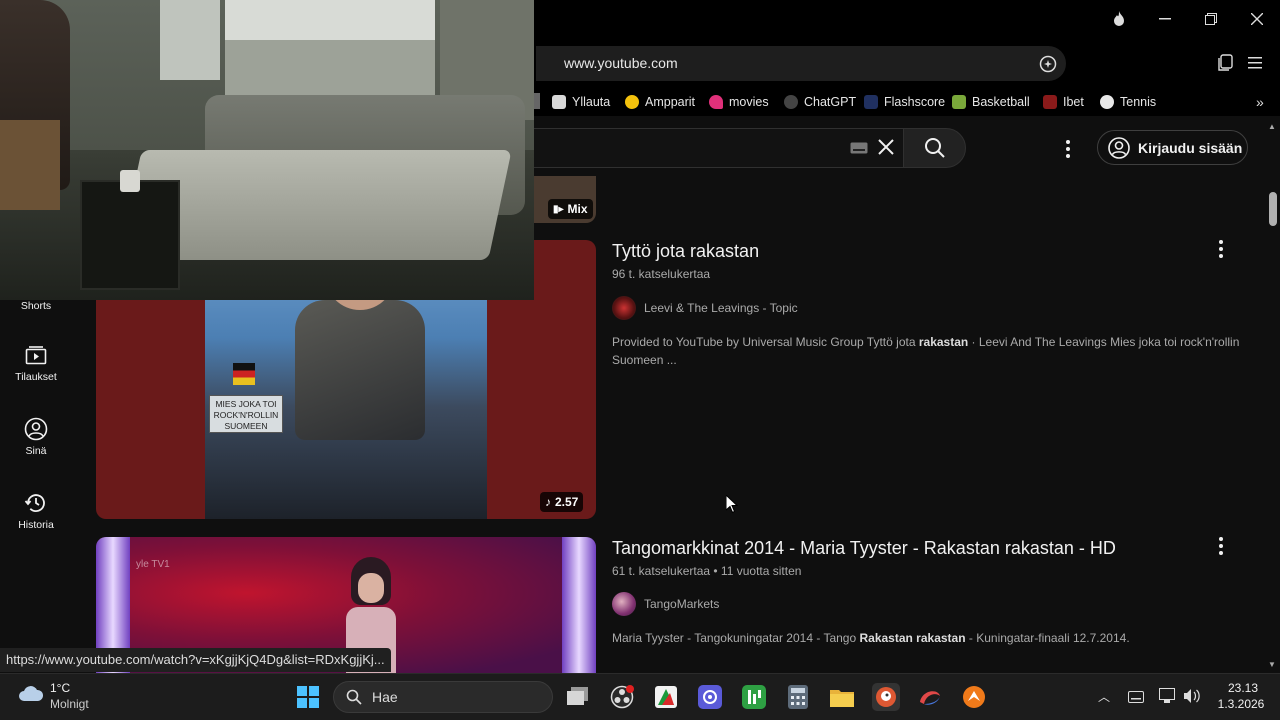 Image resolution: width=1280 pixels, height=720 pixels. Describe the element at coordinates (1192, 698) in the screenshot. I see `volume-icon` at that location.